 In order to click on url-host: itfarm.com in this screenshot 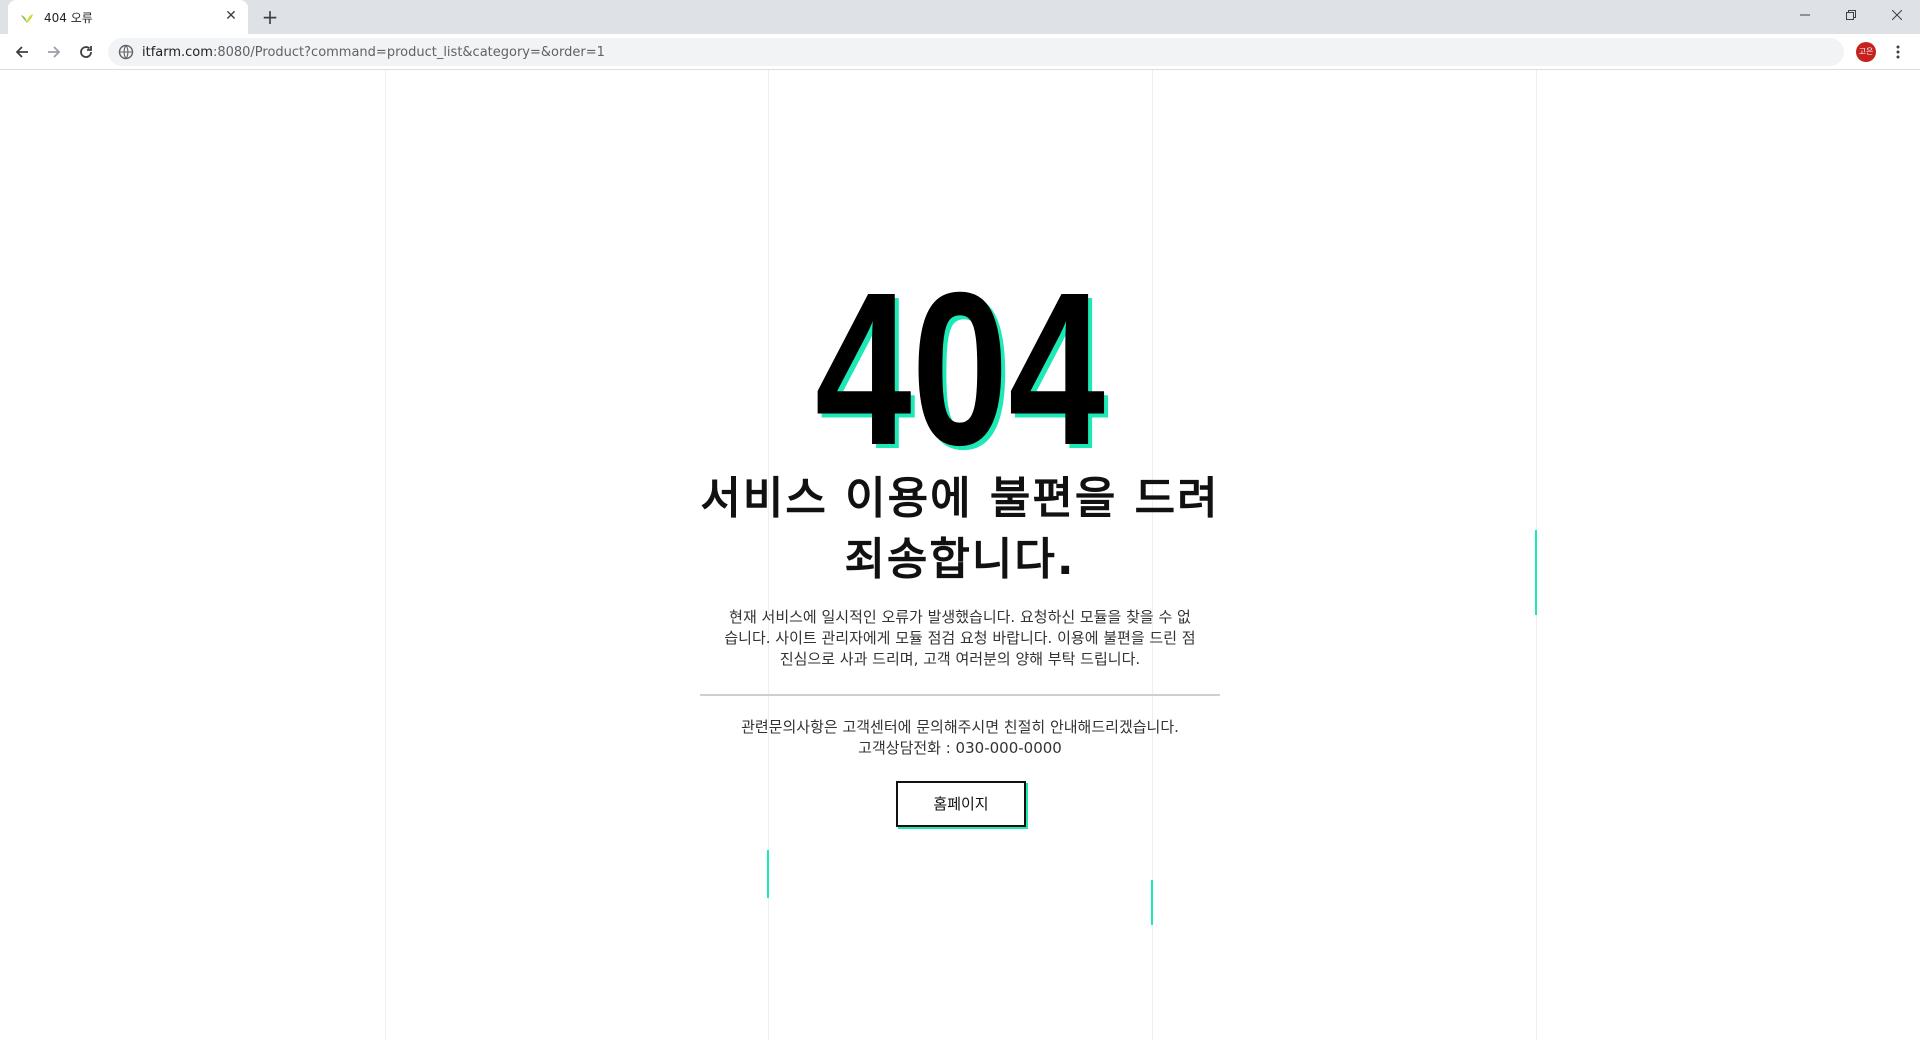, I will do `click(177, 52)`.